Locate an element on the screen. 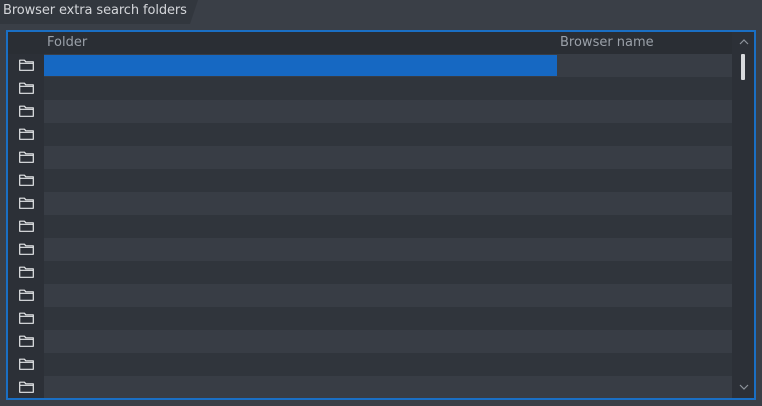 The height and width of the screenshot is (406, 762). scrollbar-thumb is located at coordinates (743, 67).